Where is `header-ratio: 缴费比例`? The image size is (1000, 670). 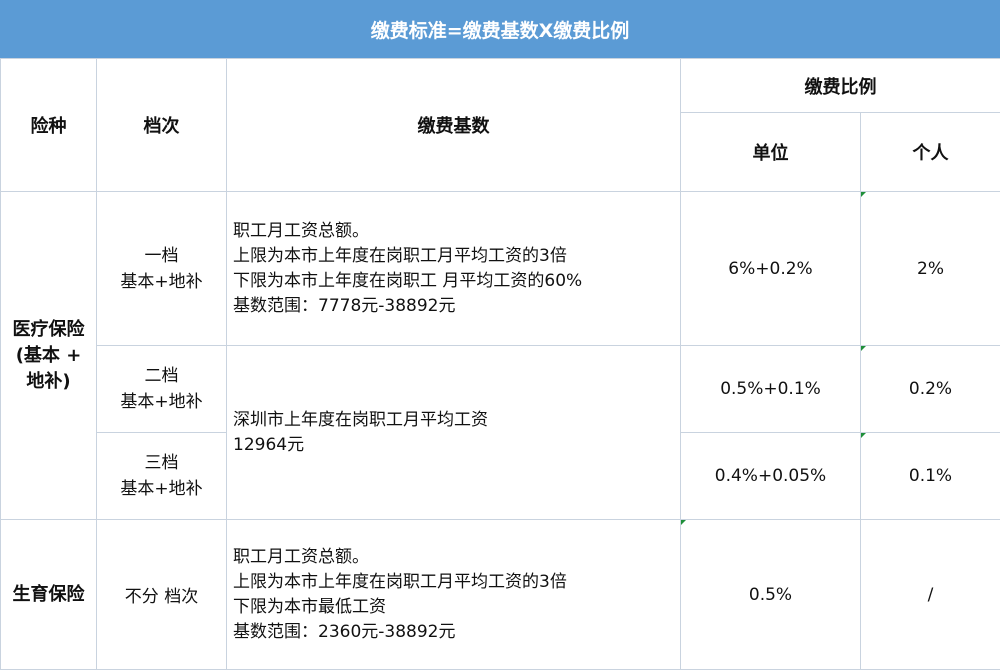
header-ratio: 缴费比例 is located at coordinates (840, 86).